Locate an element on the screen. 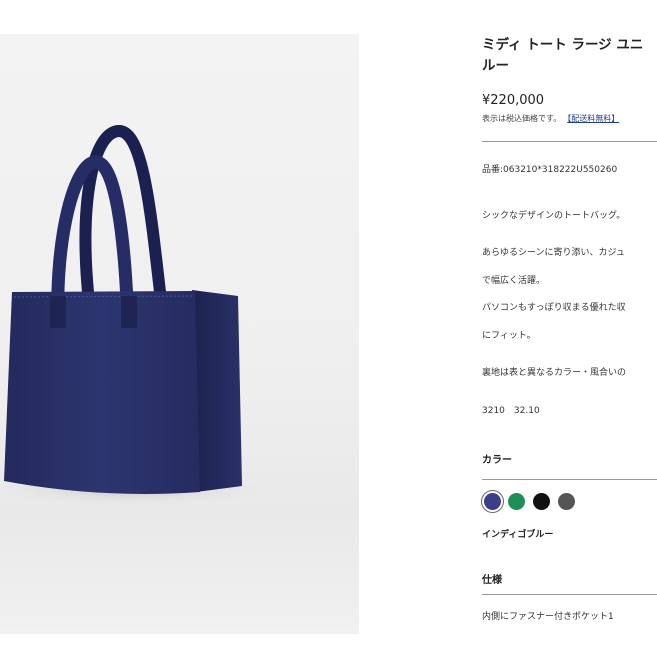  description-line: にフィット。 is located at coordinates (509, 336).